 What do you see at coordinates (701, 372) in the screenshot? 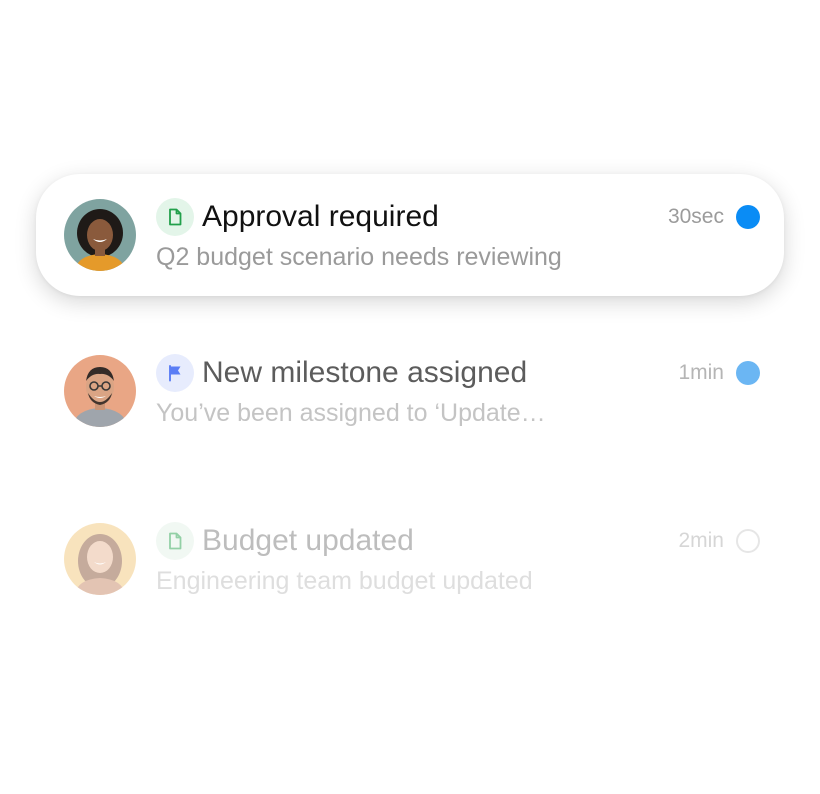
I see `notification-time: 1min` at bounding box center [701, 372].